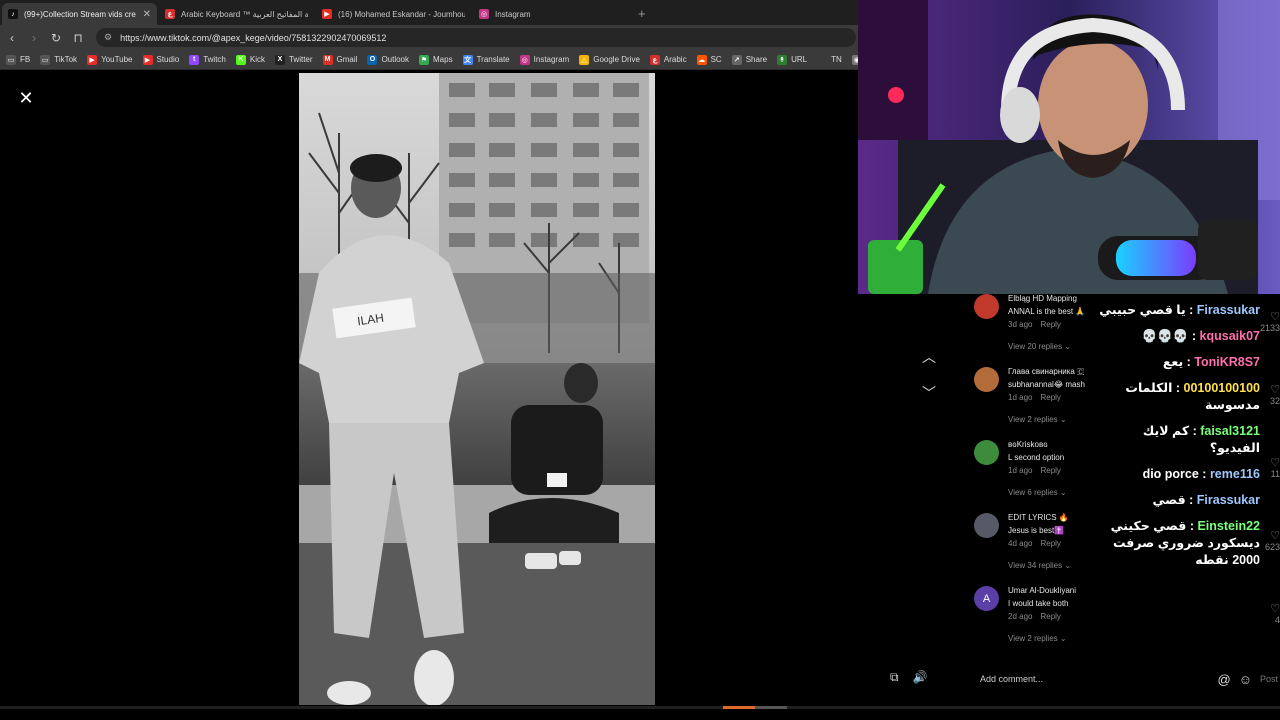 Image resolution: width=1280 pixels, height=720 pixels. Describe the element at coordinates (26, 98) in the screenshot. I see `close-icon: ✕` at that location.